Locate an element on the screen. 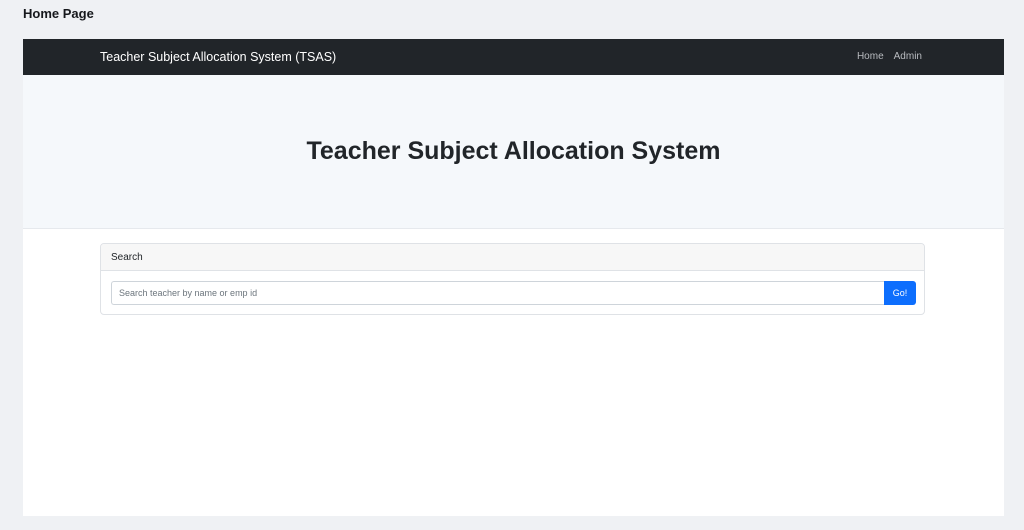 Image resolution: width=1024 pixels, height=530 pixels. search-card: Search Go! is located at coordinates (512, 279).